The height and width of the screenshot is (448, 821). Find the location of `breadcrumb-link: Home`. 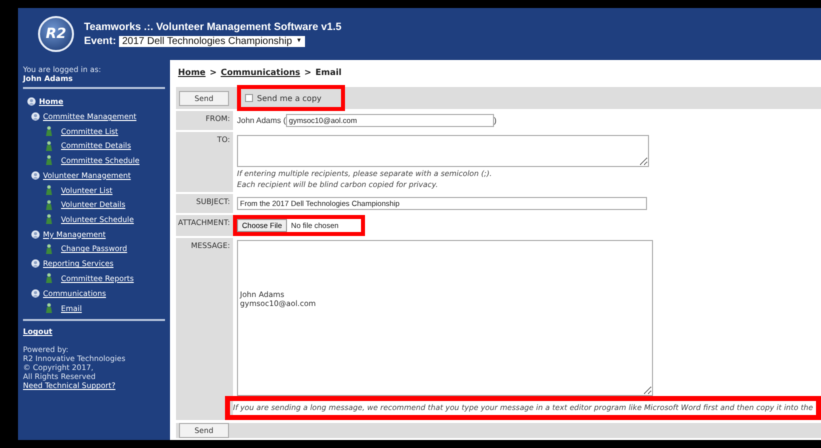

breadcrumb-link: Home is located at coordinates (192, 73).